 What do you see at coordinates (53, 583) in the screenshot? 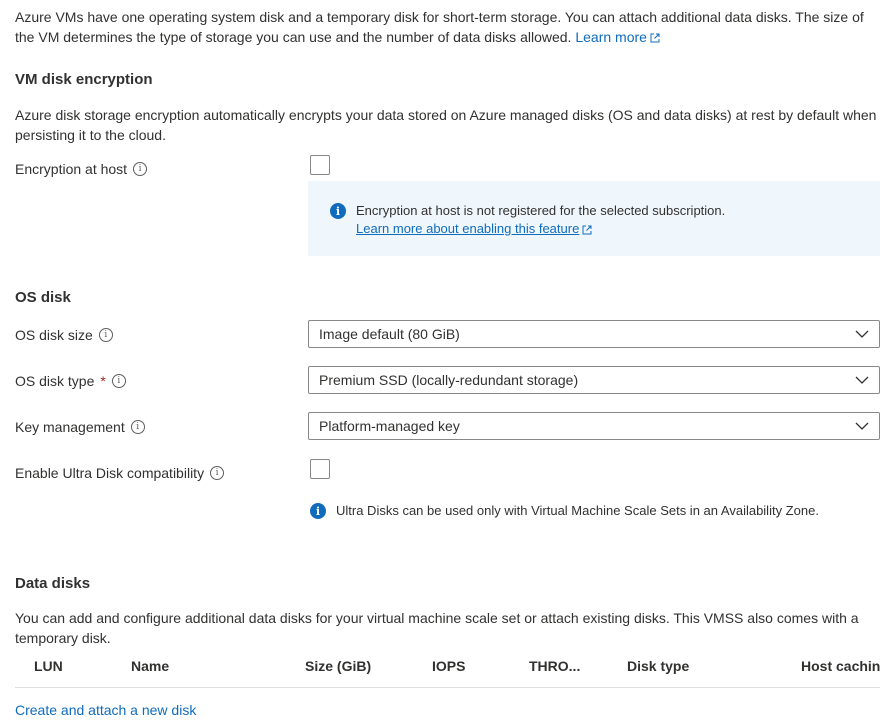
I see `data-disks-heading: Data disks` at bounding box center [53, 583].